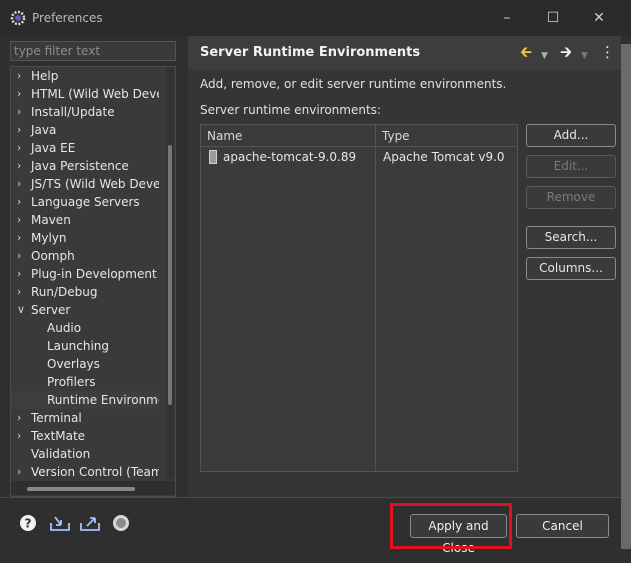 The height and width of the screenshot is (563, 631). I want to click on tree-item-label: Version Control (Team), so click(95, 472).